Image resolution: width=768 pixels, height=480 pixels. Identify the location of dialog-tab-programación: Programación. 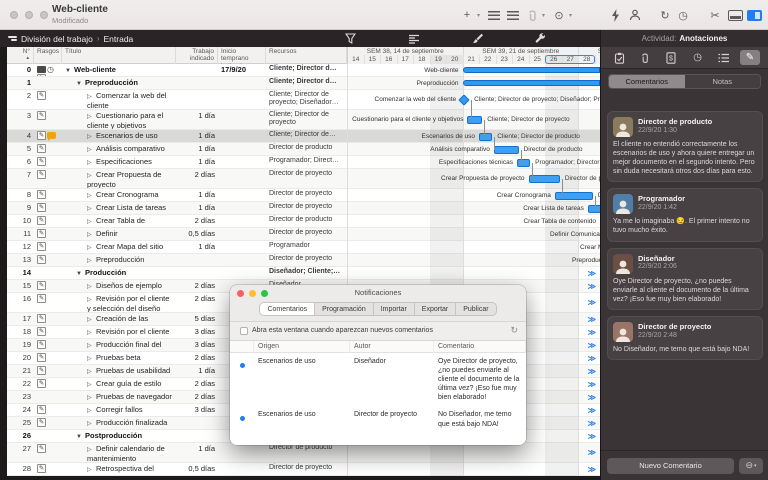
(344, 309).